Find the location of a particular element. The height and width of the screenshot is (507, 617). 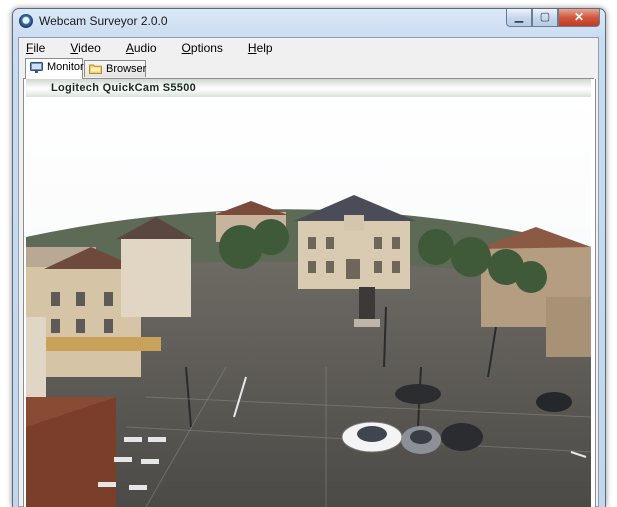

monitor-icon is located at coordinates (36, 67).